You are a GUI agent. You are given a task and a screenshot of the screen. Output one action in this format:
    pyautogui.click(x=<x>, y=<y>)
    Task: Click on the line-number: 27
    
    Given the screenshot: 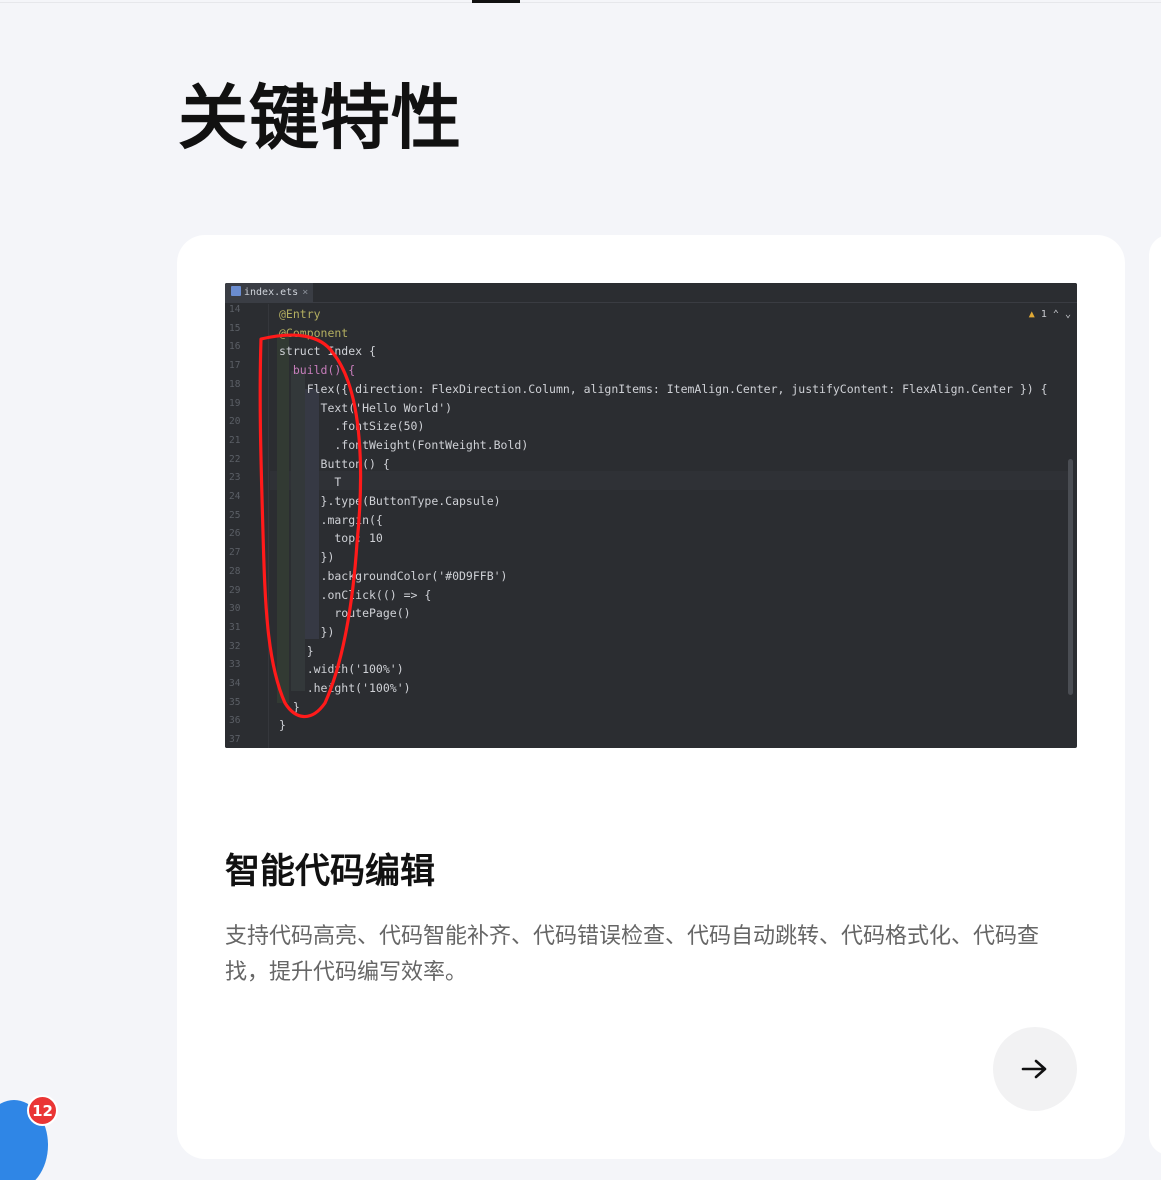 What is the action you would take?
    pyautogui.click(x=235, y=553)
    